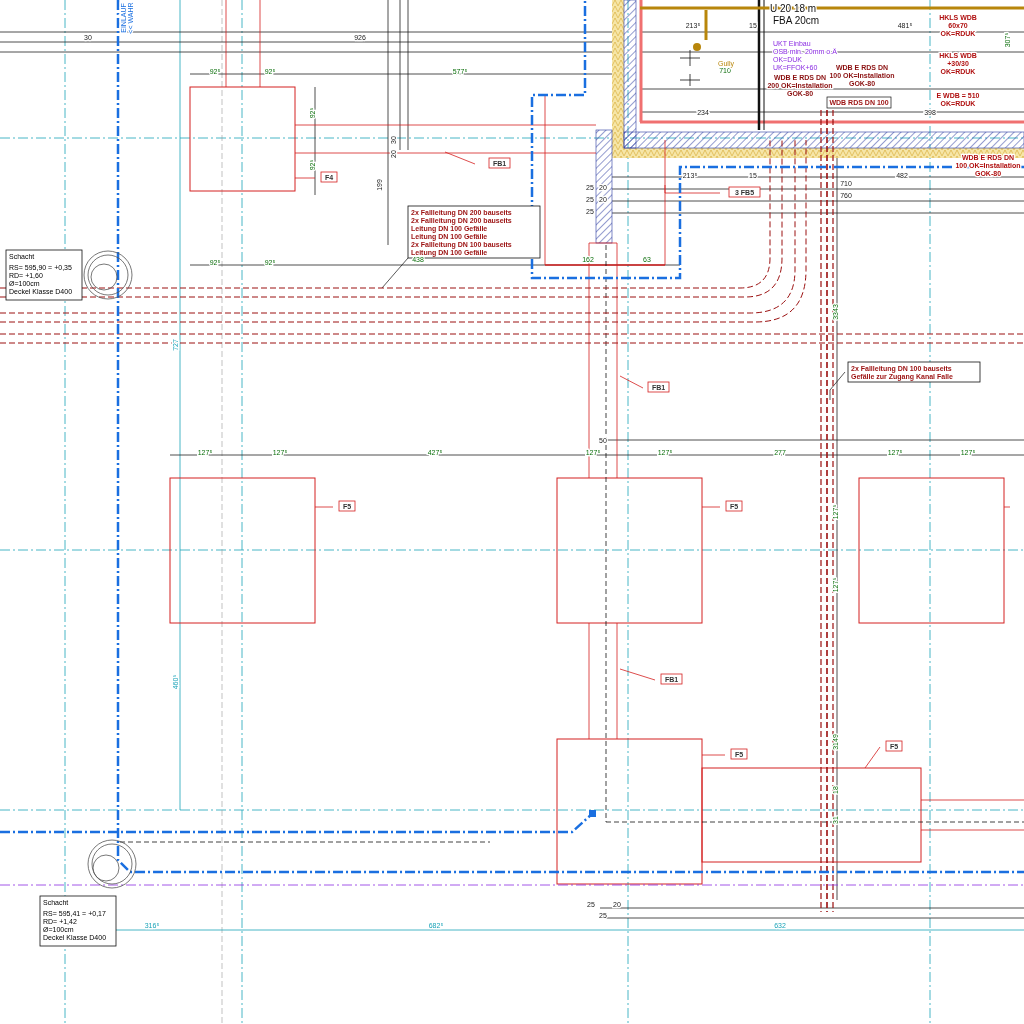  Describe the element at coordinates (690, 65) in the screenshot. I see `gully-icon` at that location.